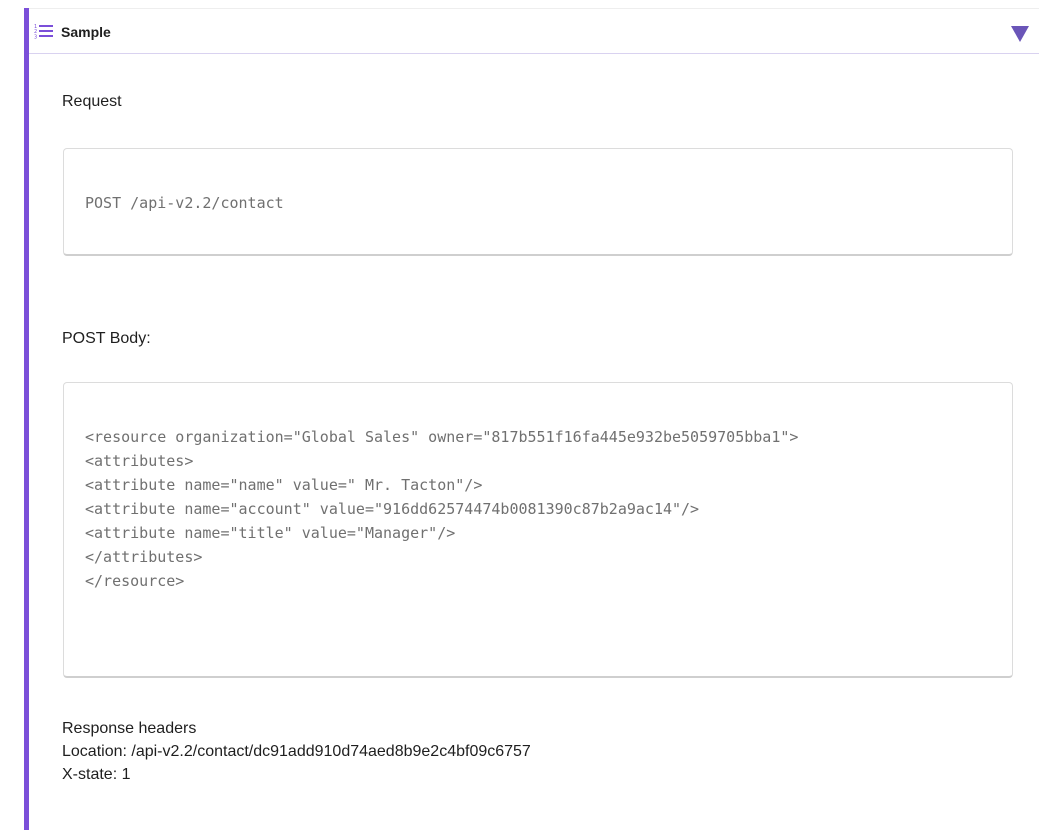  I want to click on request-code-block: POST /api-v2.2/contact, so click(538, 202).